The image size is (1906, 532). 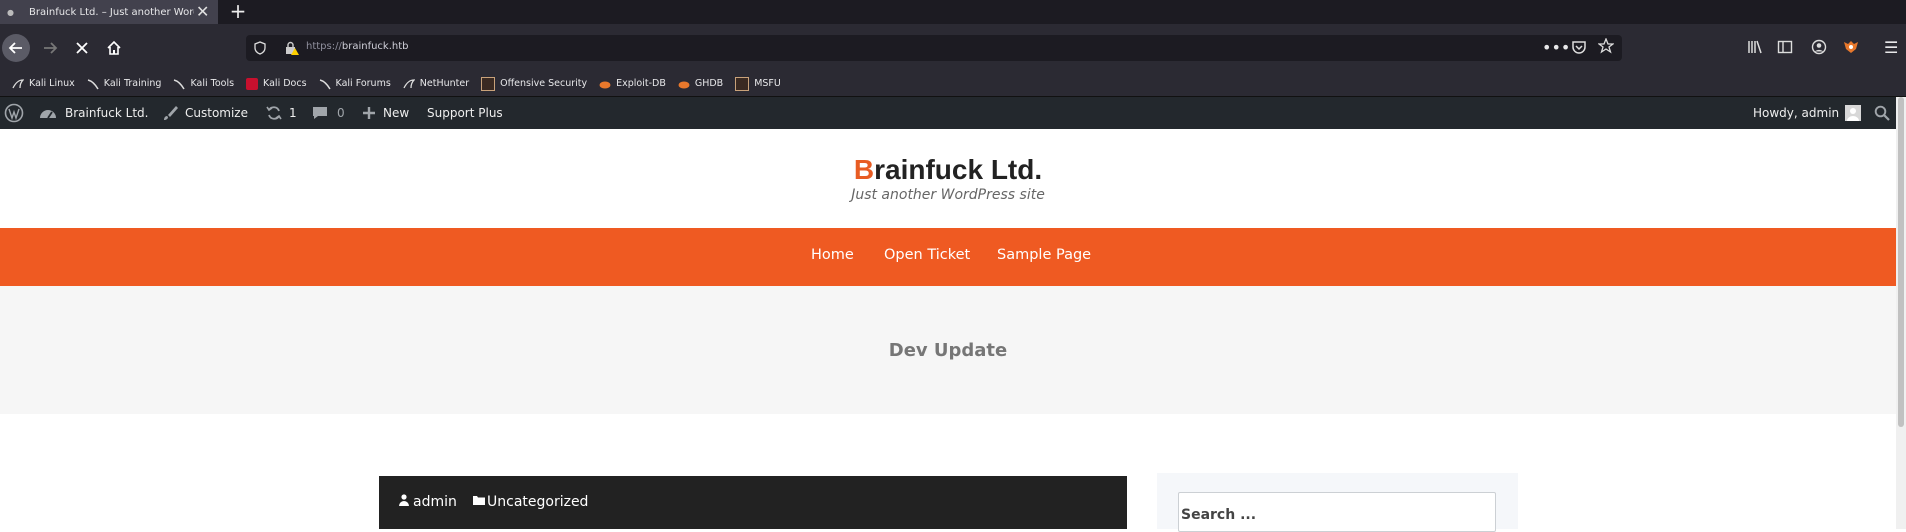 I want to click on tab-strip, so click(x=953, y=12).